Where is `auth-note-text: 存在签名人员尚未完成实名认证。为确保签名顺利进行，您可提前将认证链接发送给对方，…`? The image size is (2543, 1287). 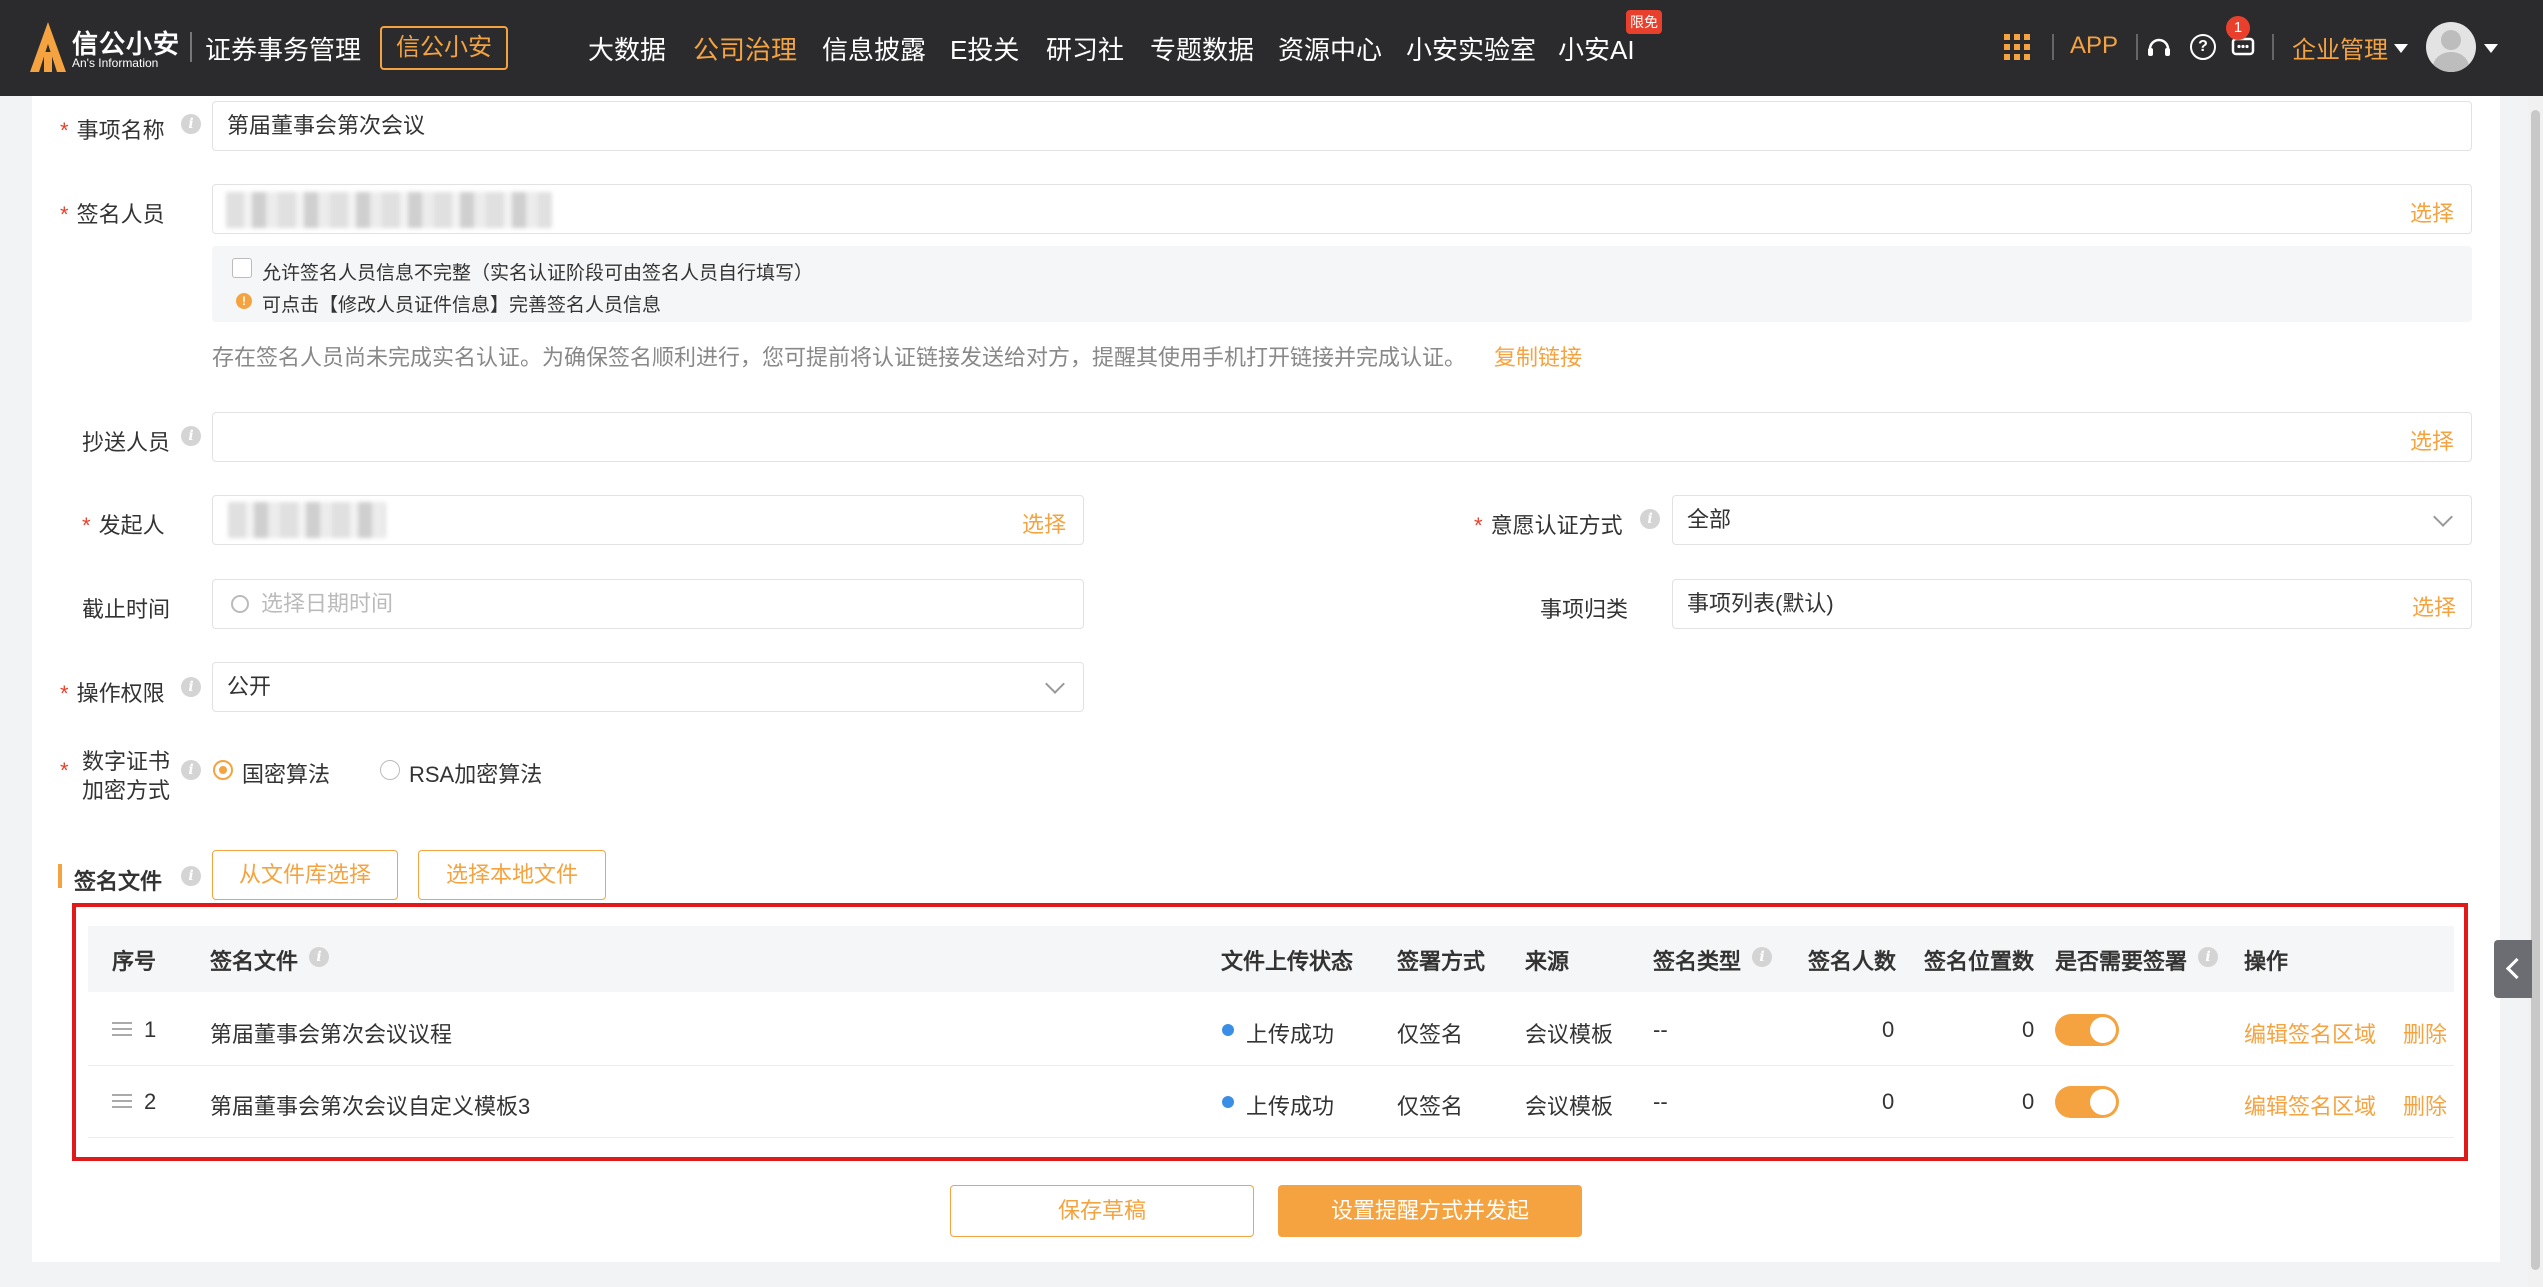
auth-note-text: 存在签名人员尚未完成实名认证。为确保签名顺利进行，您可提前将认证链接发送给对方，… is located at coordinates (839, 357).